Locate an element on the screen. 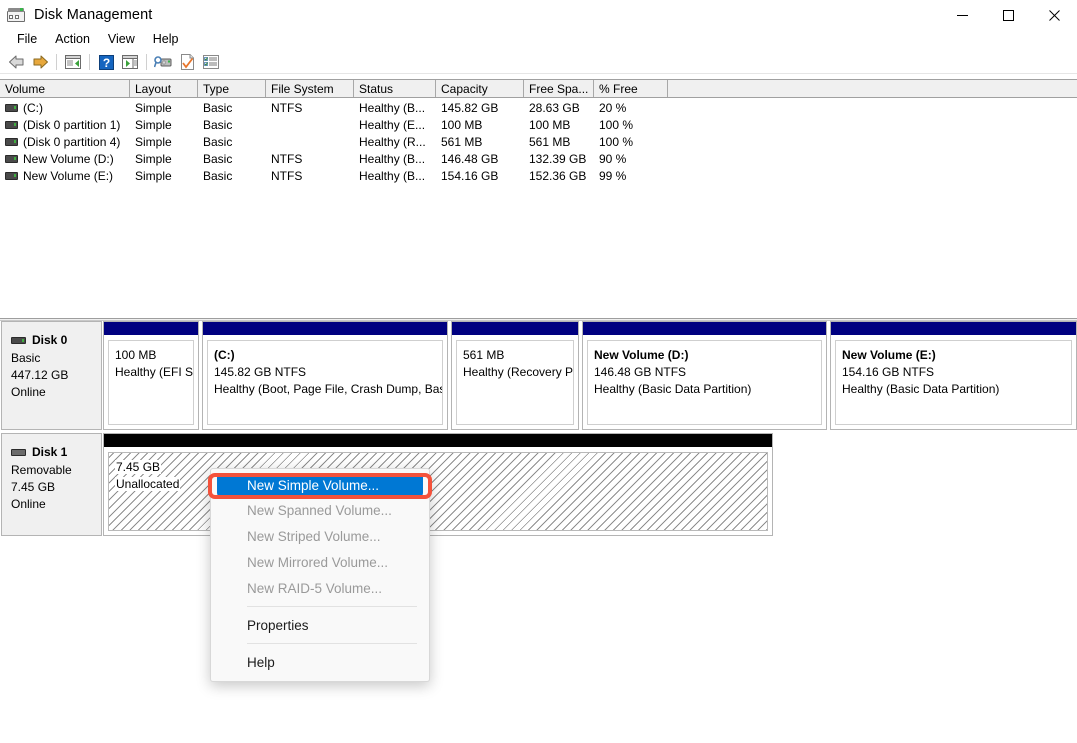 The width and height of the screenshot is (1077, 743). partition-label: (C:) is located at coordinates (224, 355).